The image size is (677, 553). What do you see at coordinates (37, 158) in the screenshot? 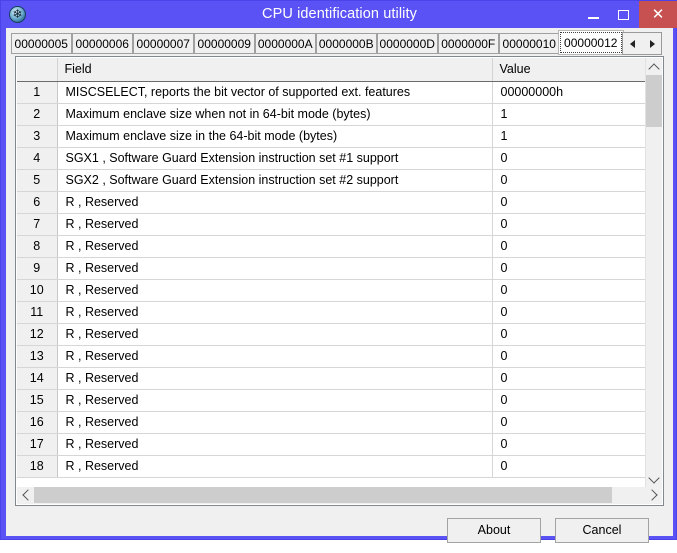
I see `cell-row-number: 4` at bounding box center [37, 158].